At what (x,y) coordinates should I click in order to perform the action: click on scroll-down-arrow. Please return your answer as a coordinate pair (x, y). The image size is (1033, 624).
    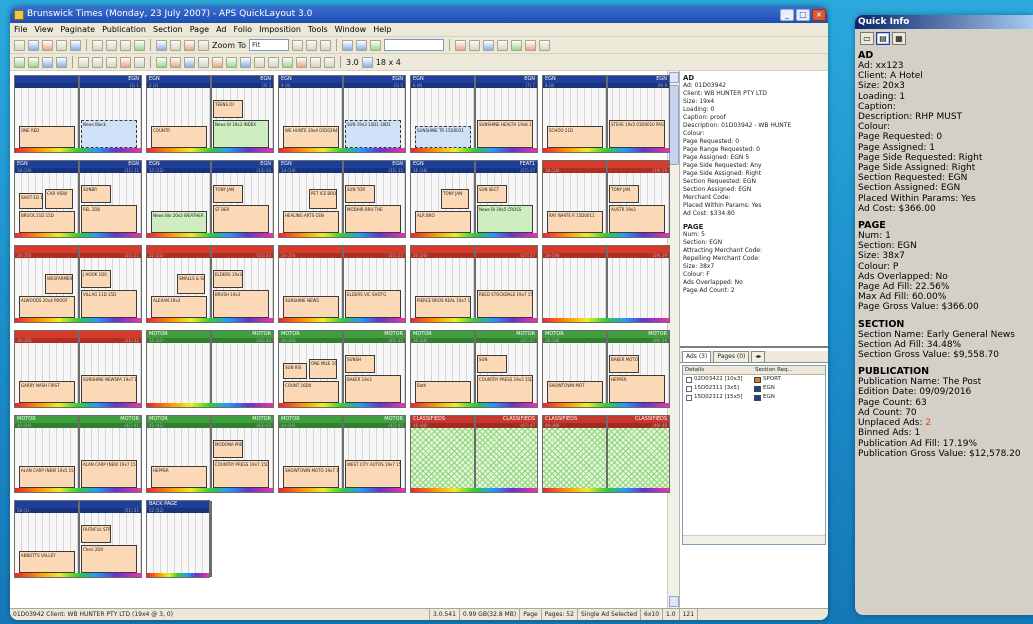
    Looking at the image, I should click on (674, 601).